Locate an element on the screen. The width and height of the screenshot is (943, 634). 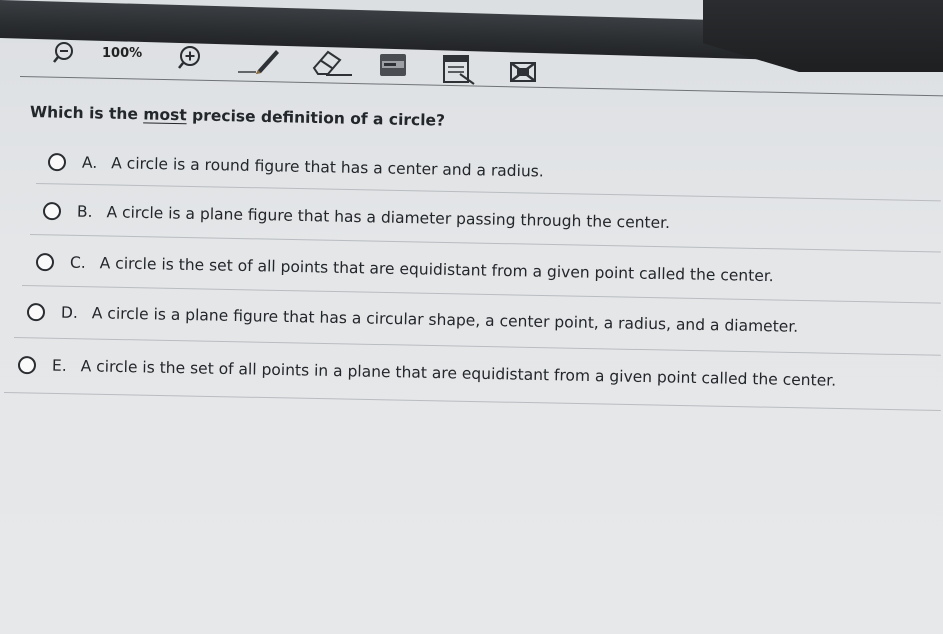
text-highlight-icon is located at coordinates (393, 65).